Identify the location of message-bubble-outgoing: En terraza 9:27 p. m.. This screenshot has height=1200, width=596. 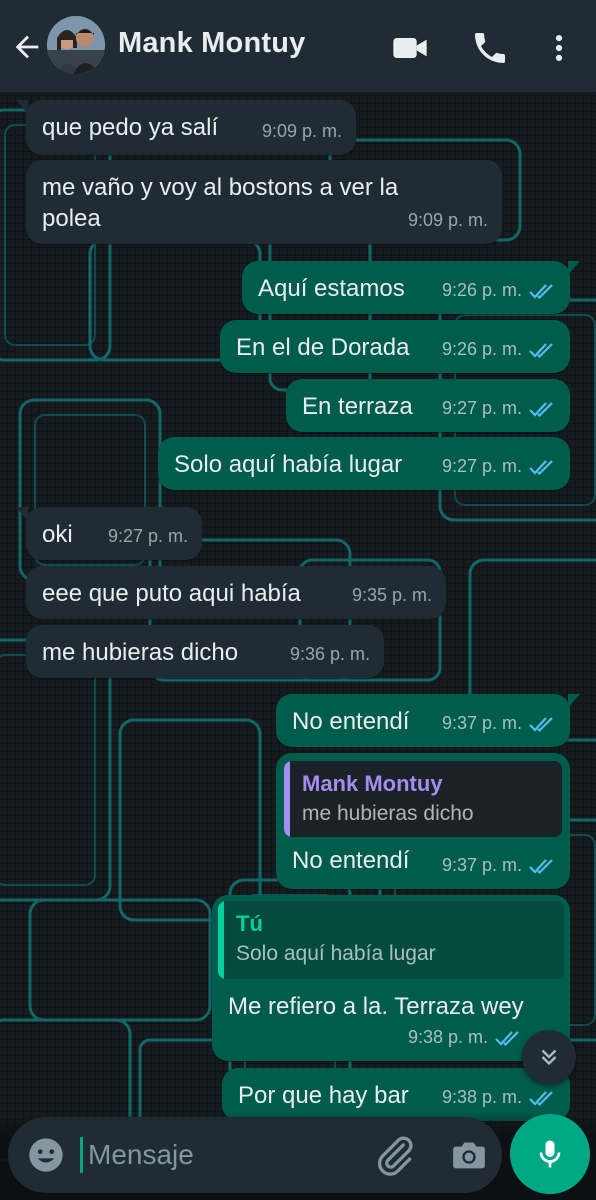
(428, 405).